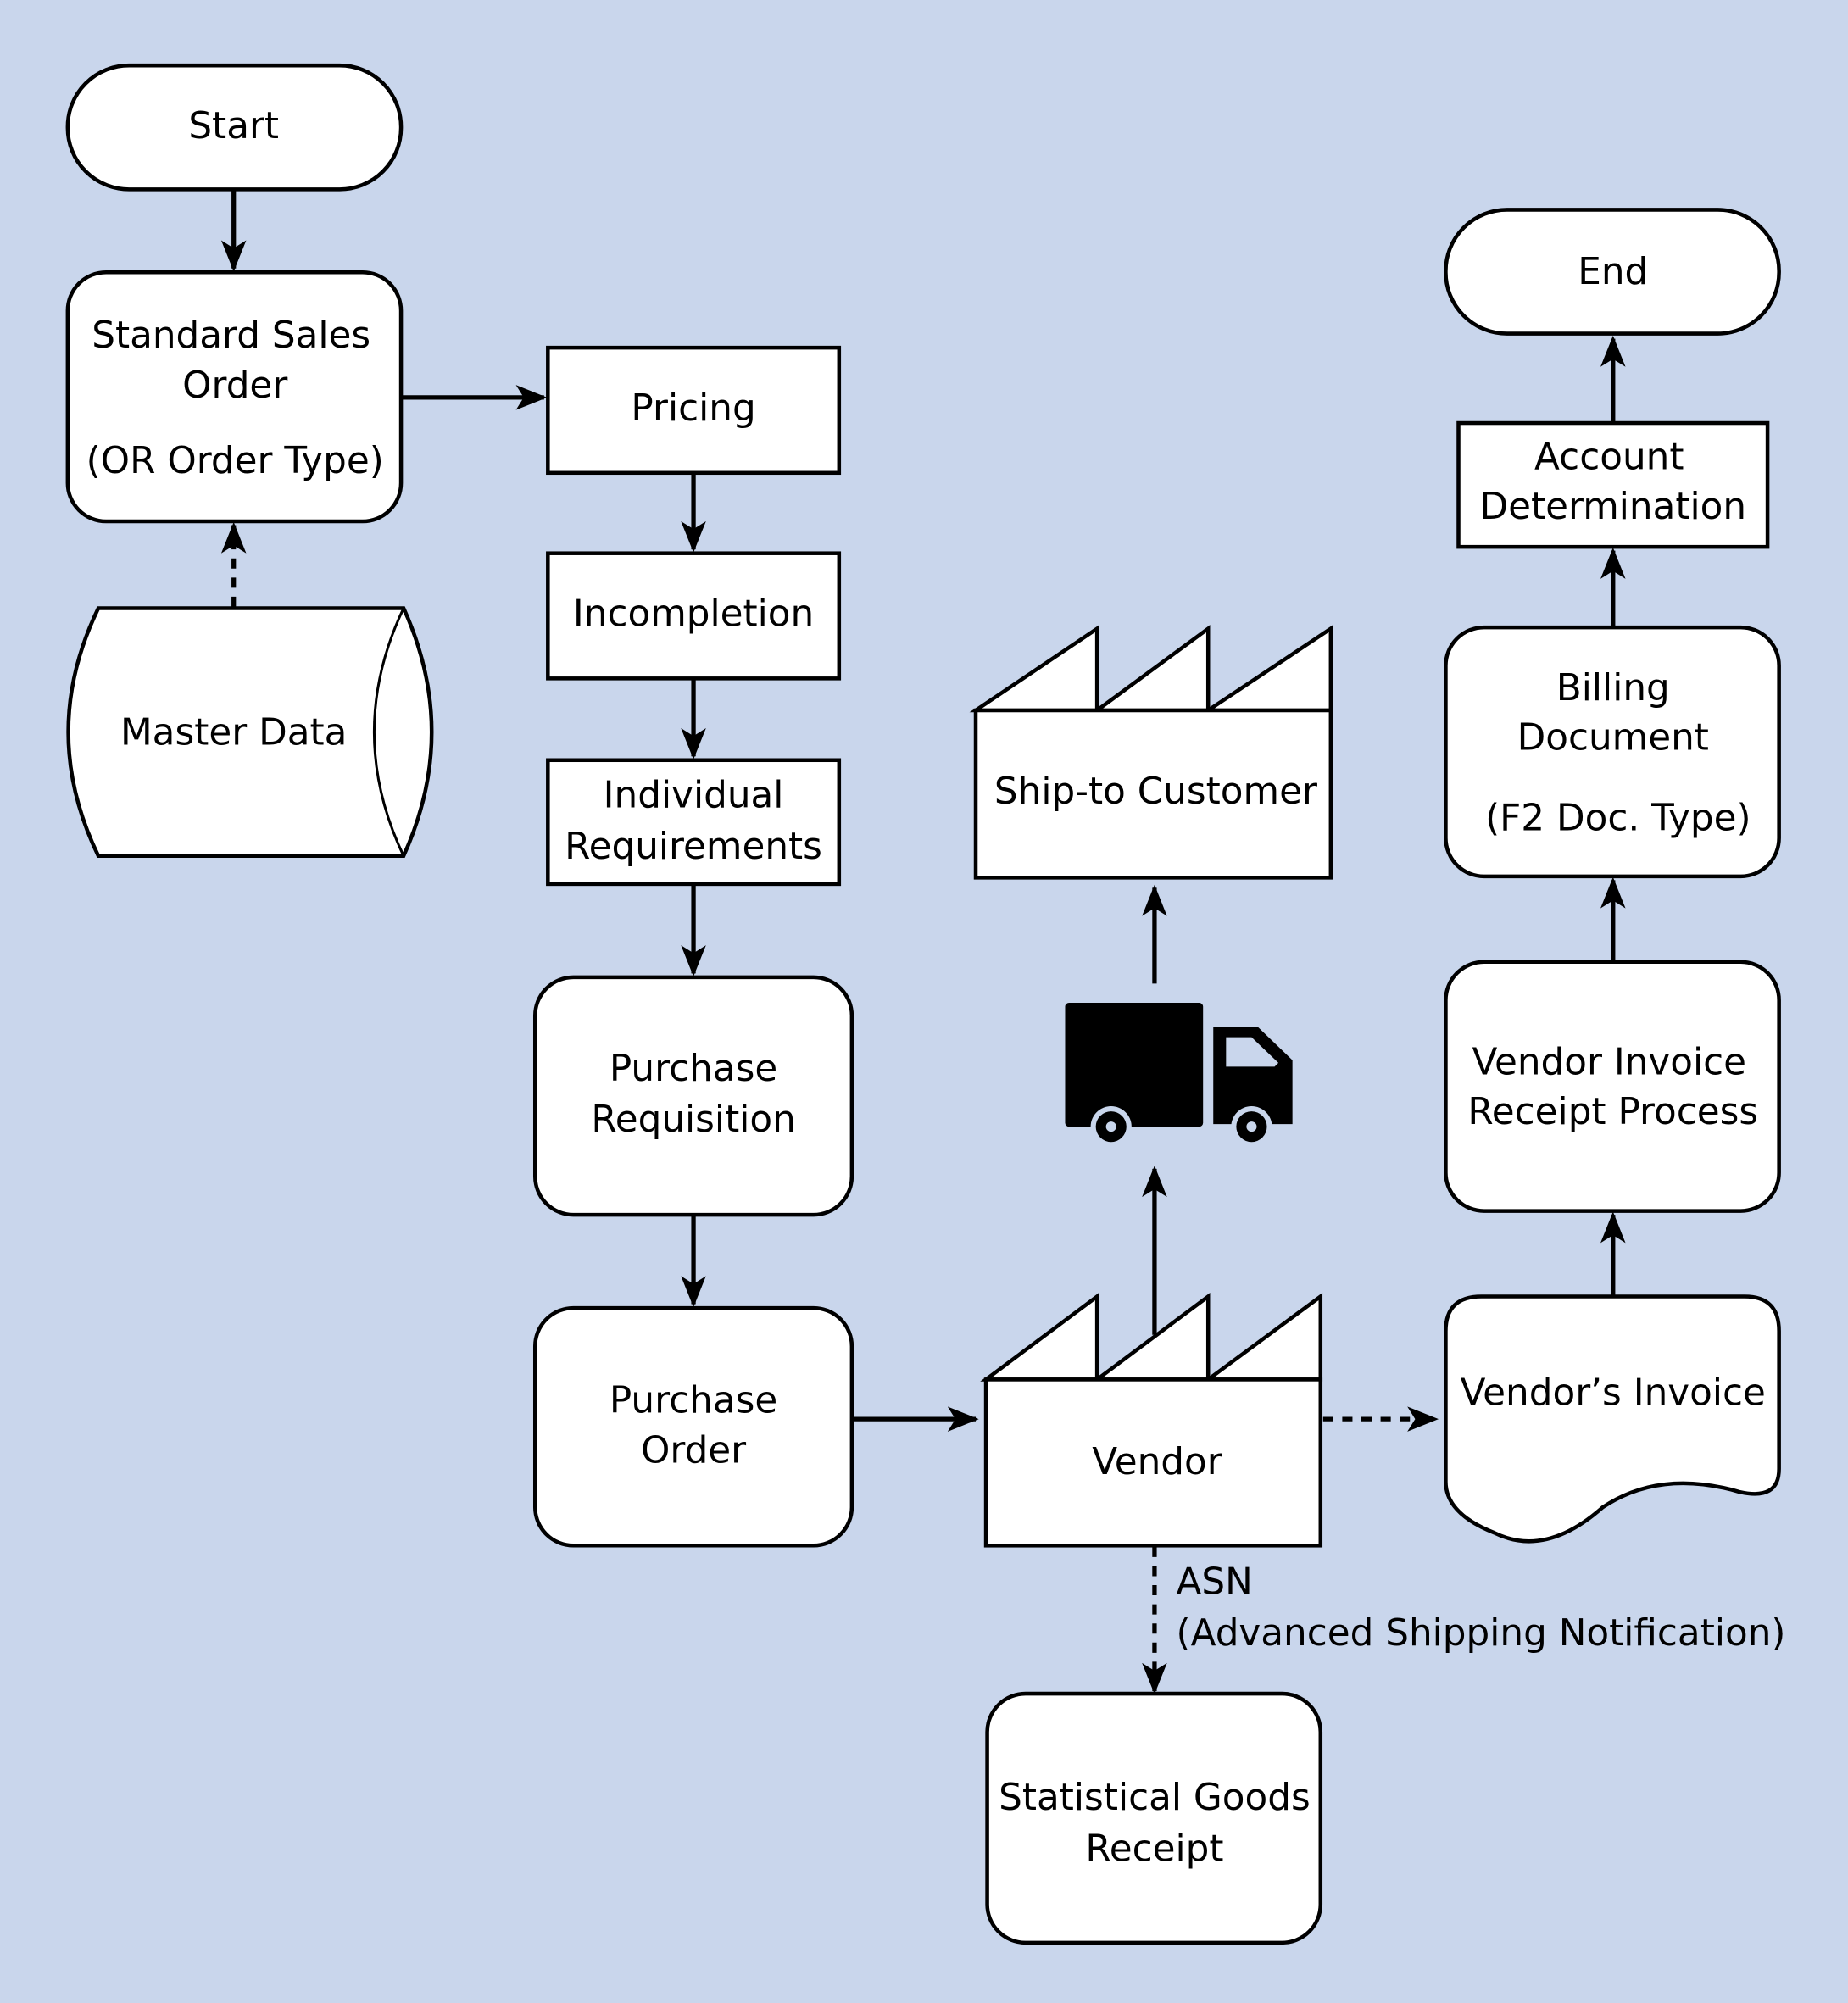 The height and width of the screenshot is (2003, 1848). I want to click on account-determination-label-1: Account, so click(1609, 456).